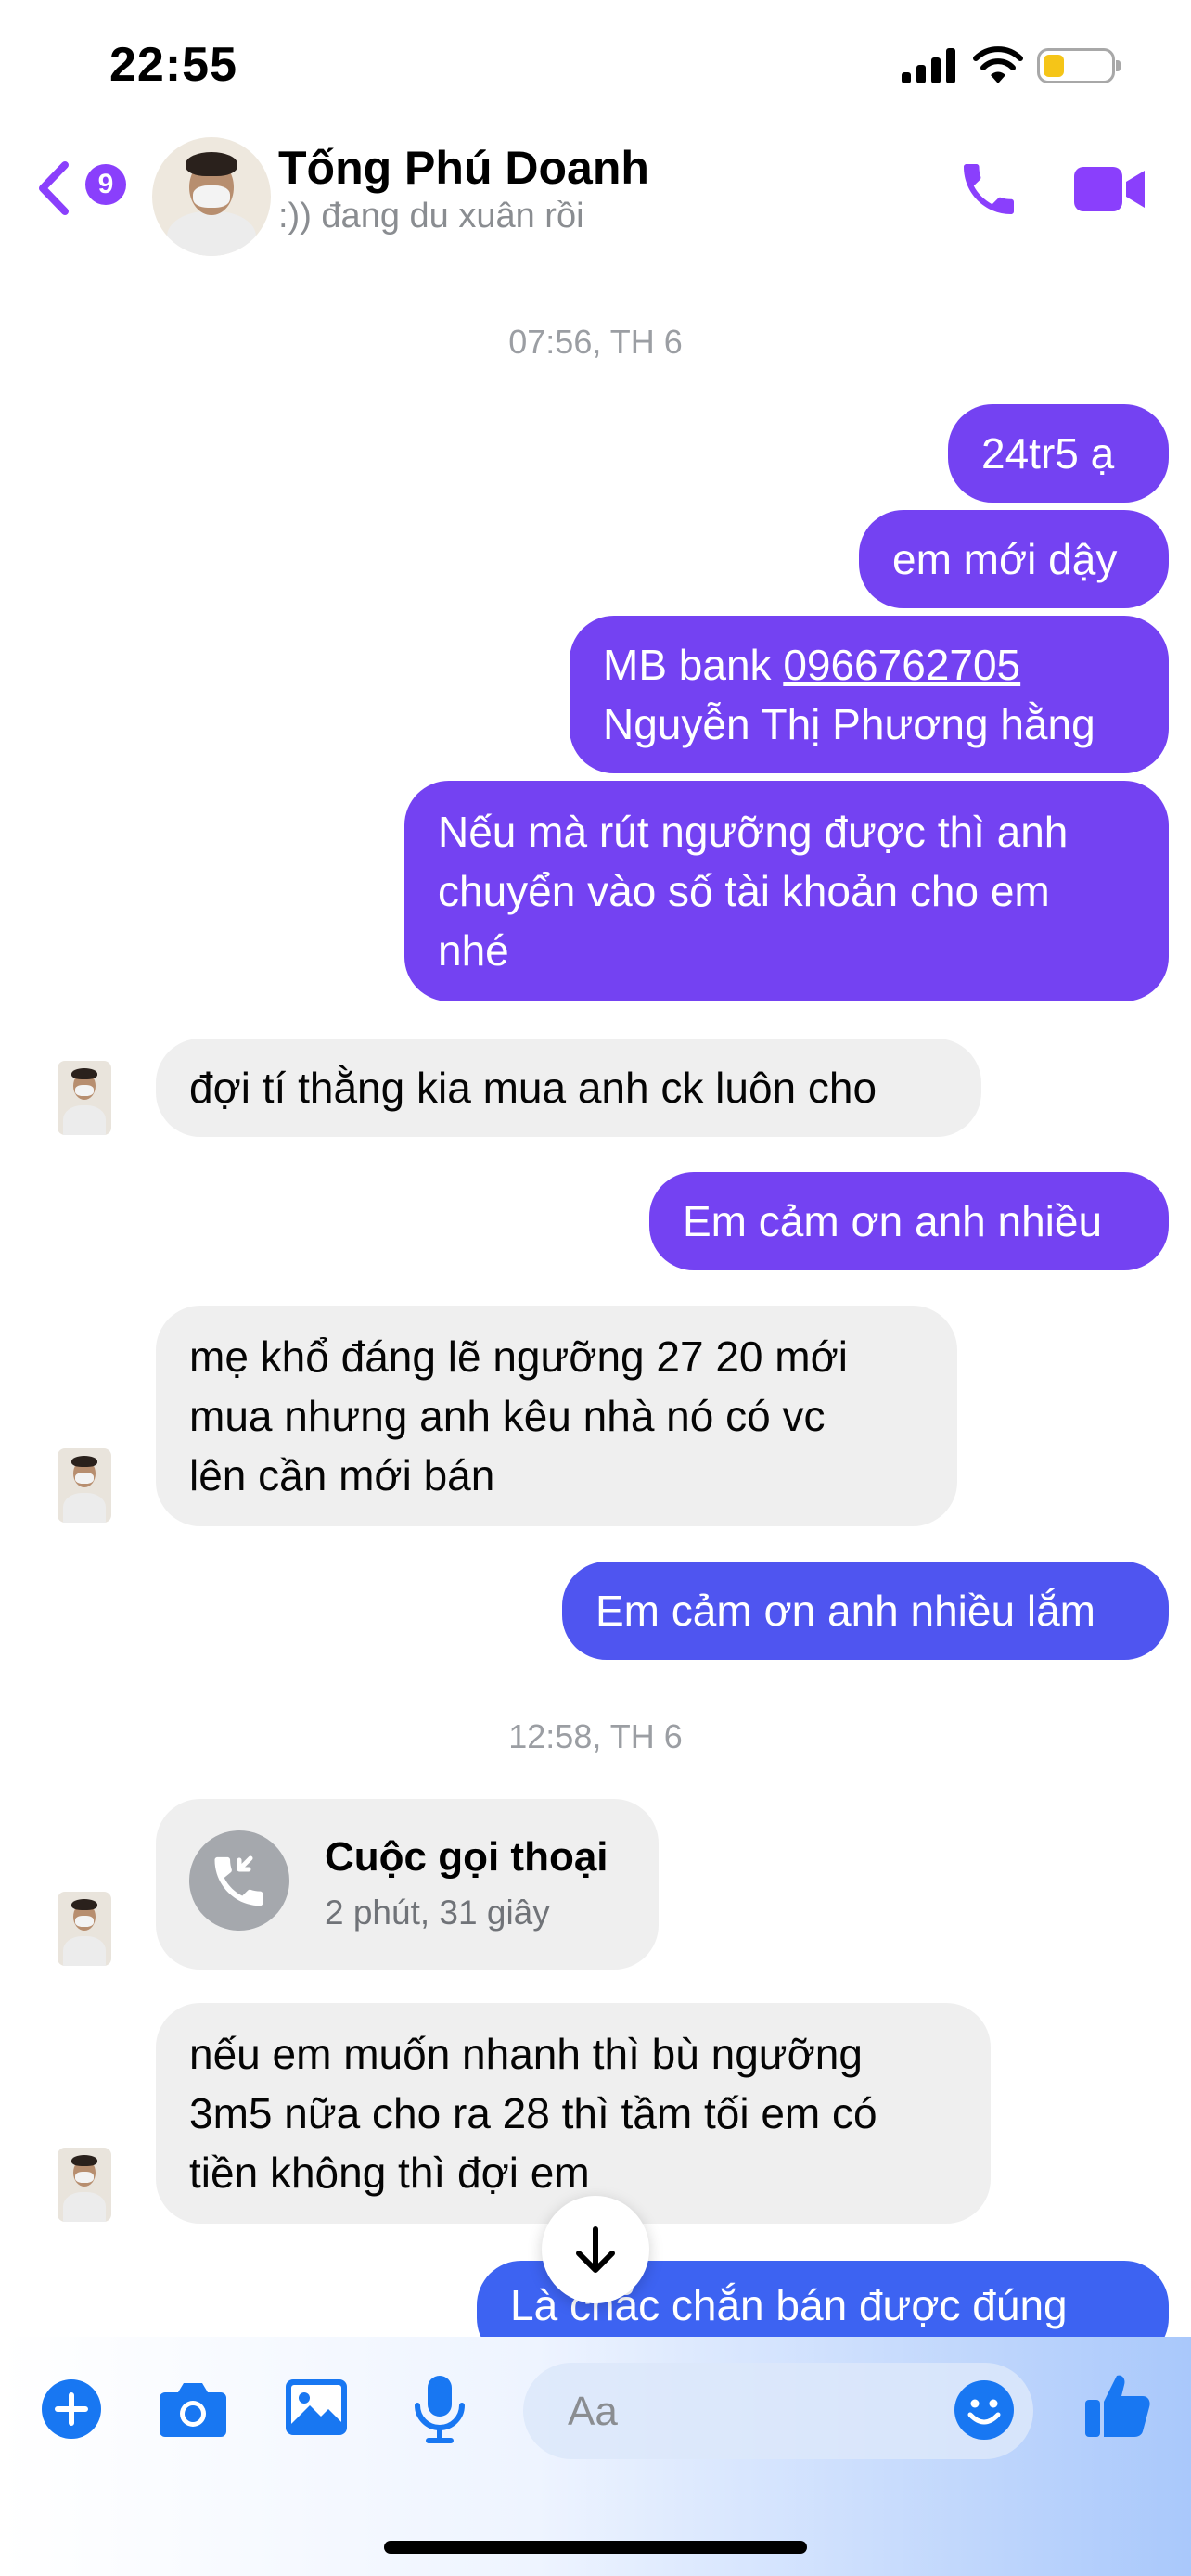 This screenshot has width=1191, height=2576. Describe the element at coordinates (466, 1857) in the screenshot. I see `call-title: Cuộc gọi thoại` at that location.